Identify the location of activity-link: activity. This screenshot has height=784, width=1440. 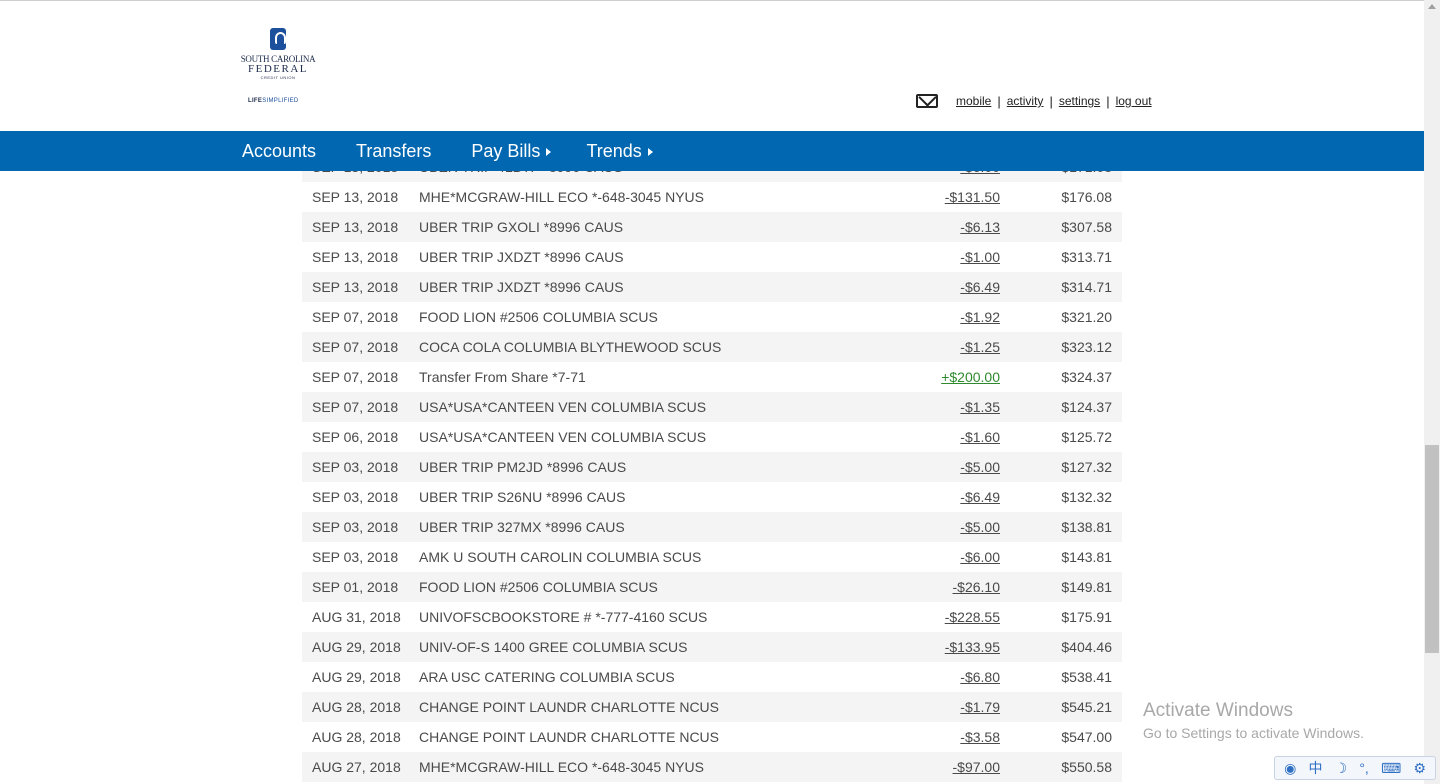
(1025, 101).